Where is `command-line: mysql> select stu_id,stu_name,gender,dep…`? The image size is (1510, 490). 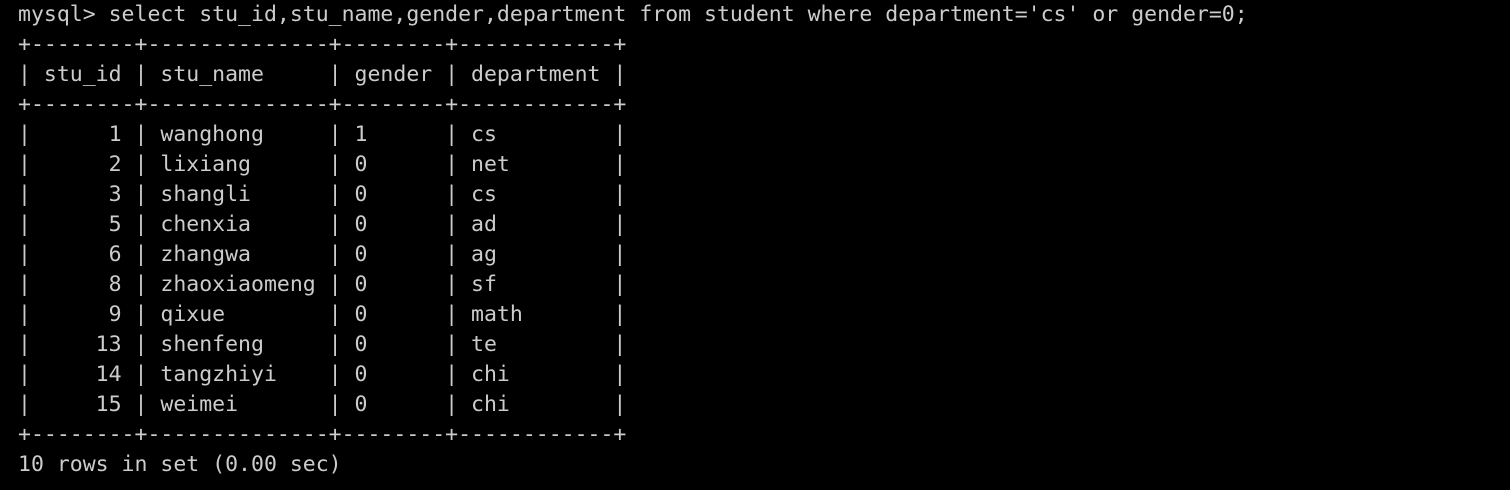
command-line: mysql> select stu_id,stu_name,gender,dep… is located at coordinates (633, 14).